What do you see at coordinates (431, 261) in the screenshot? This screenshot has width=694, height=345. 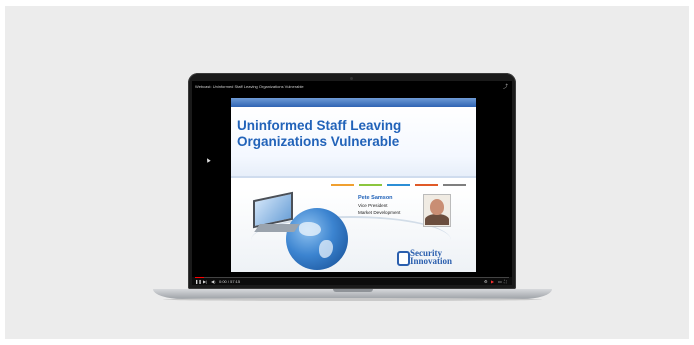 I see `logo-text-innovation: Innovation` at bounding box center [431, 261].